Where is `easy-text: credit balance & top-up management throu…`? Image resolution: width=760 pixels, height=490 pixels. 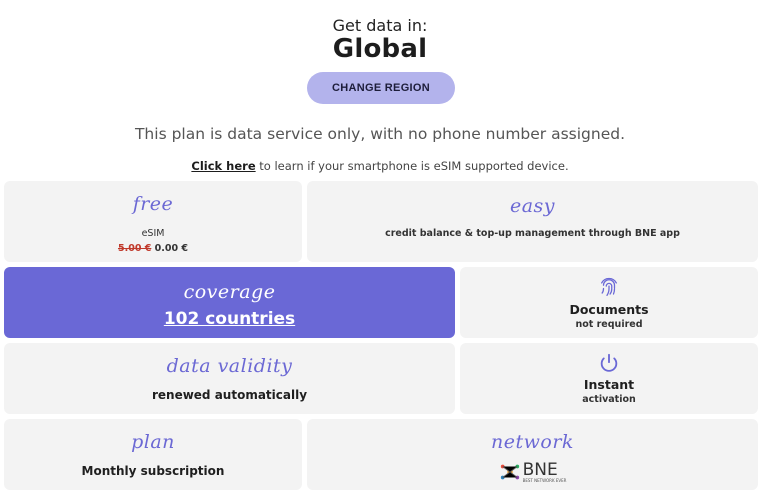 easy-text: credit balance & top-up management throu… is located at coordinates (532, 233).